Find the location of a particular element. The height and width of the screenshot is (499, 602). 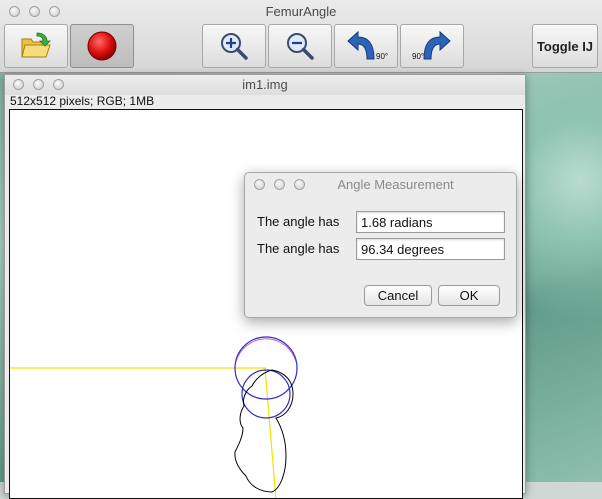

zoom-in-icon is located at coordinates (234, 46).